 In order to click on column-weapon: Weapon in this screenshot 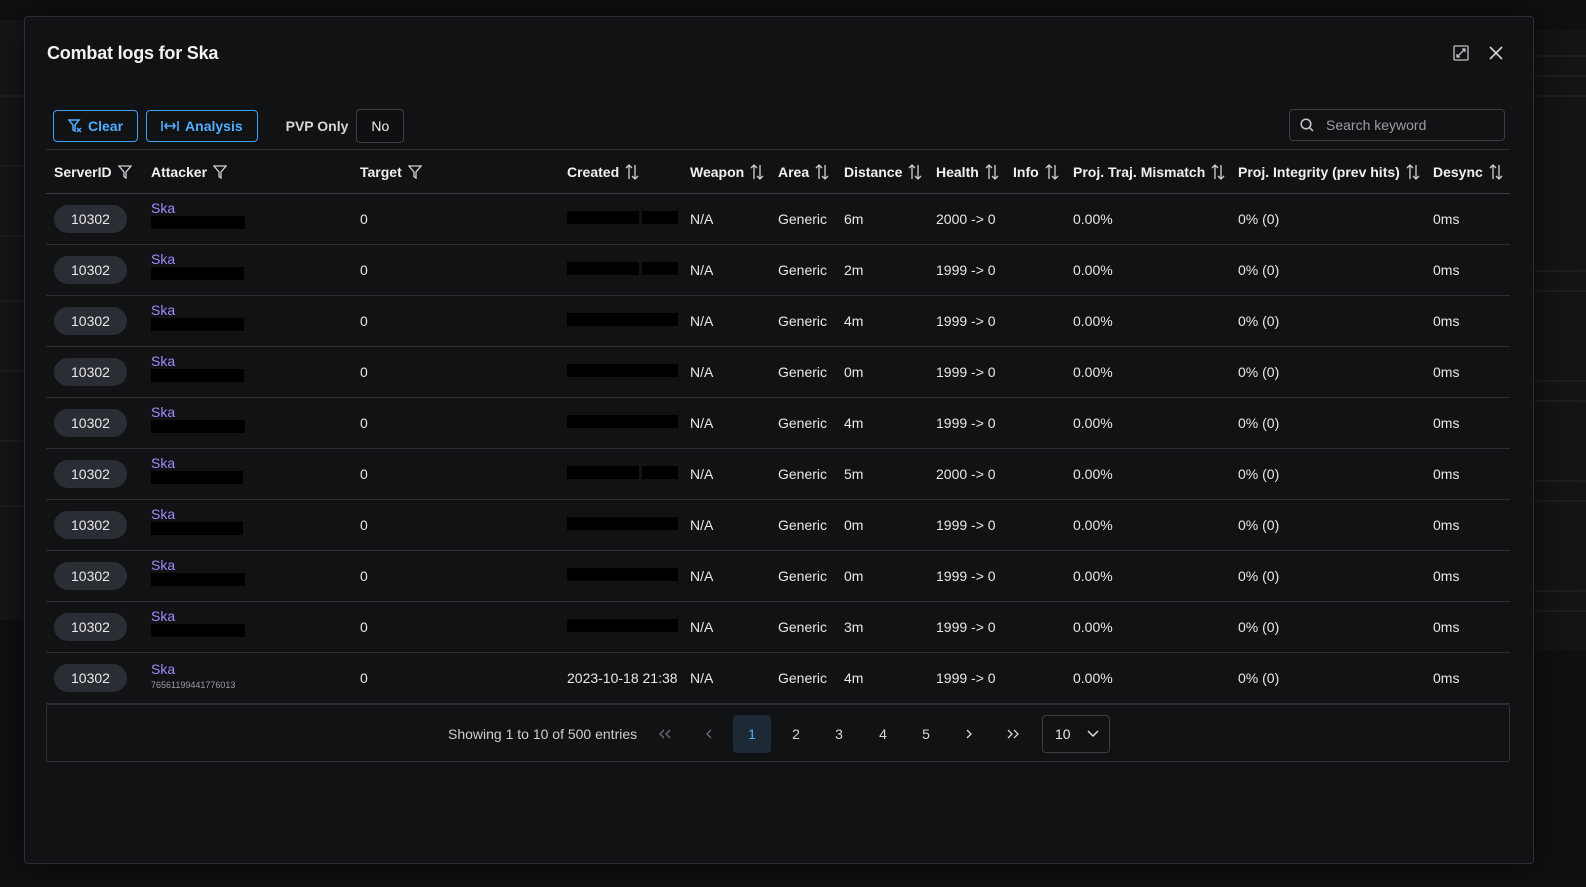, I will do `click(726, 171)`.